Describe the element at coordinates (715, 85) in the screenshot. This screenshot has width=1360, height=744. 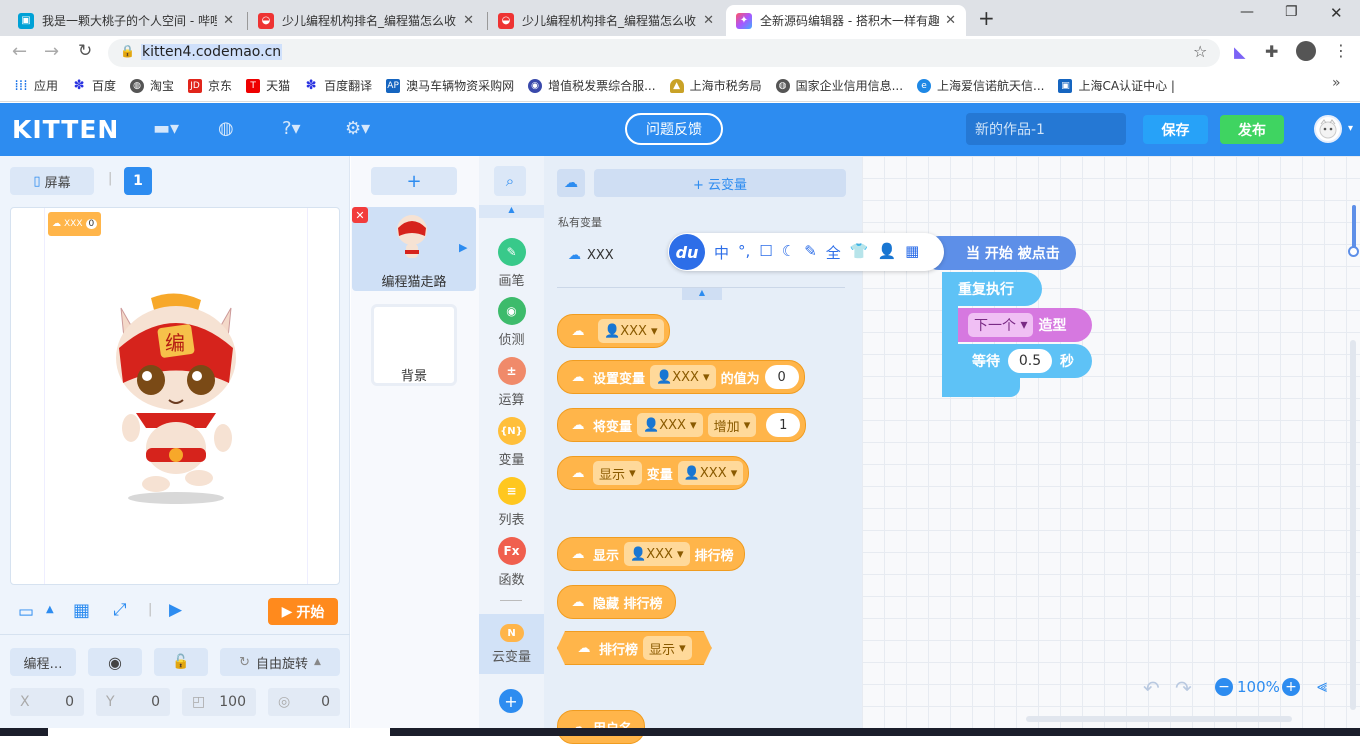
I see `bookmark: ▲ 上海市税务局` at that location.